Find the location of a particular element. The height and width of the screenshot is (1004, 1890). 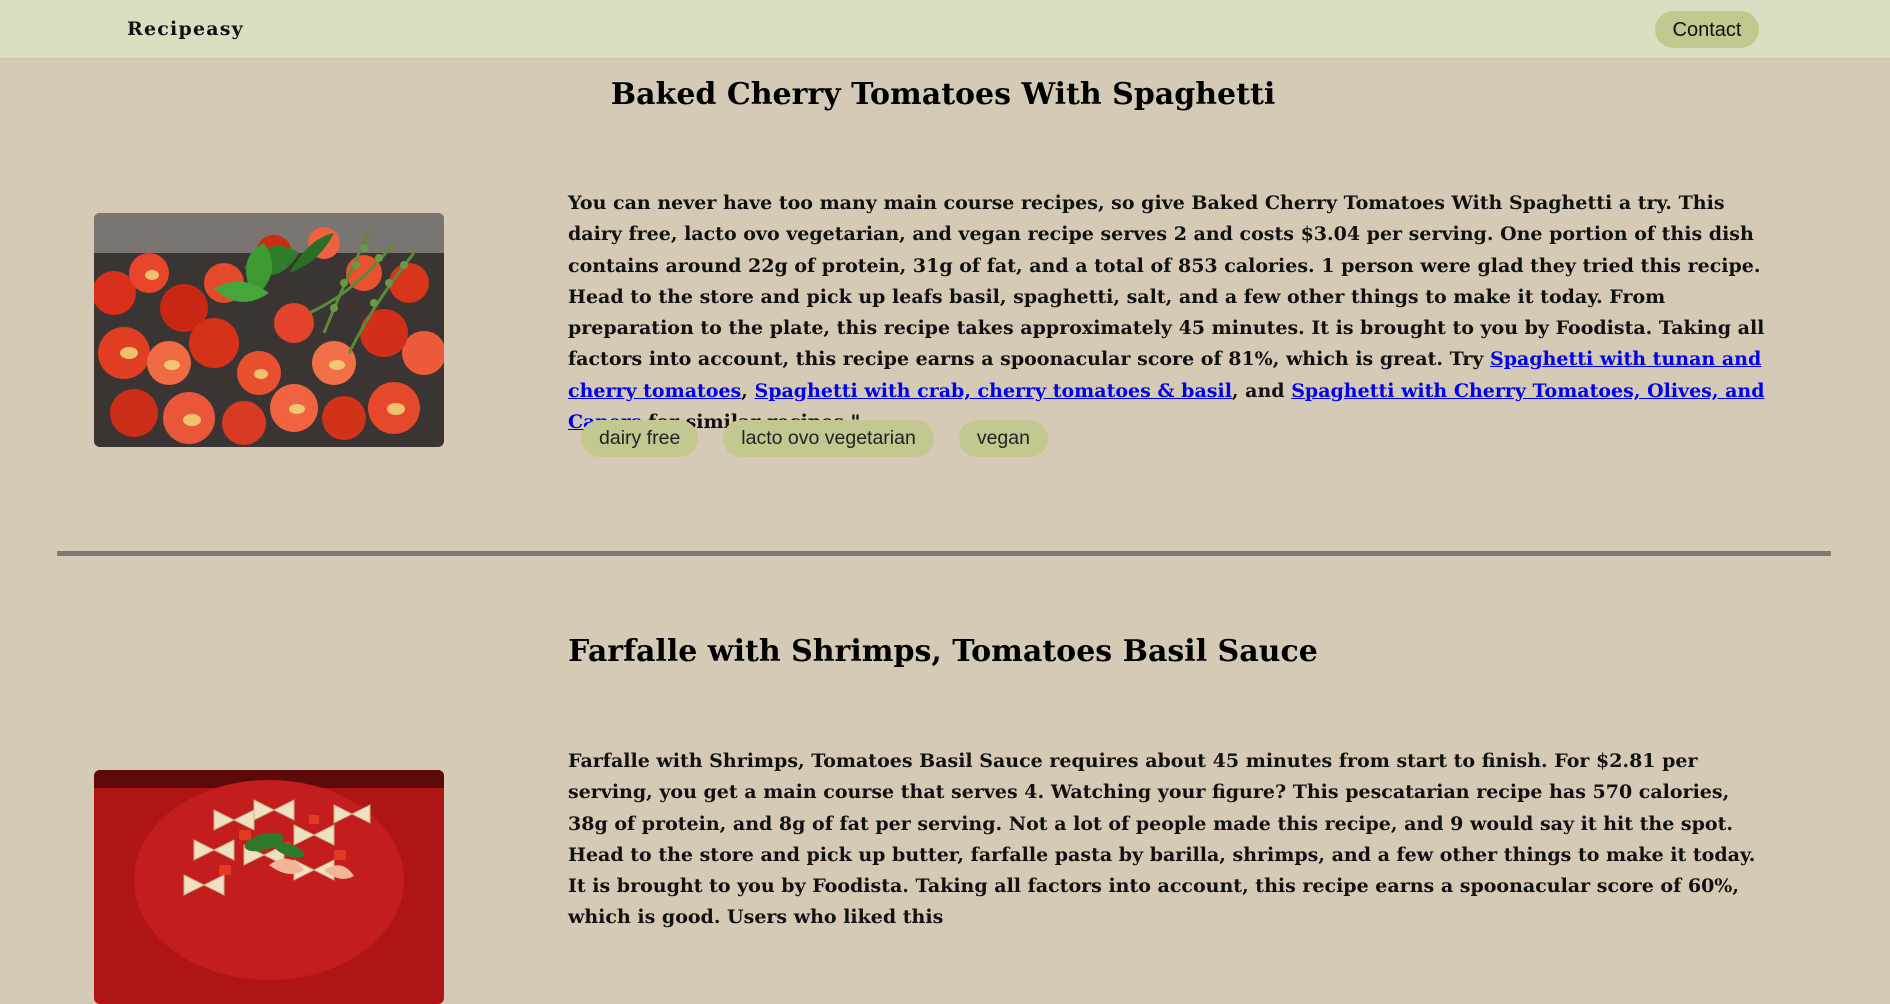

diet-tags: dairy free lacto ovo vegetarian vegan is located at coordinates (814, 438).